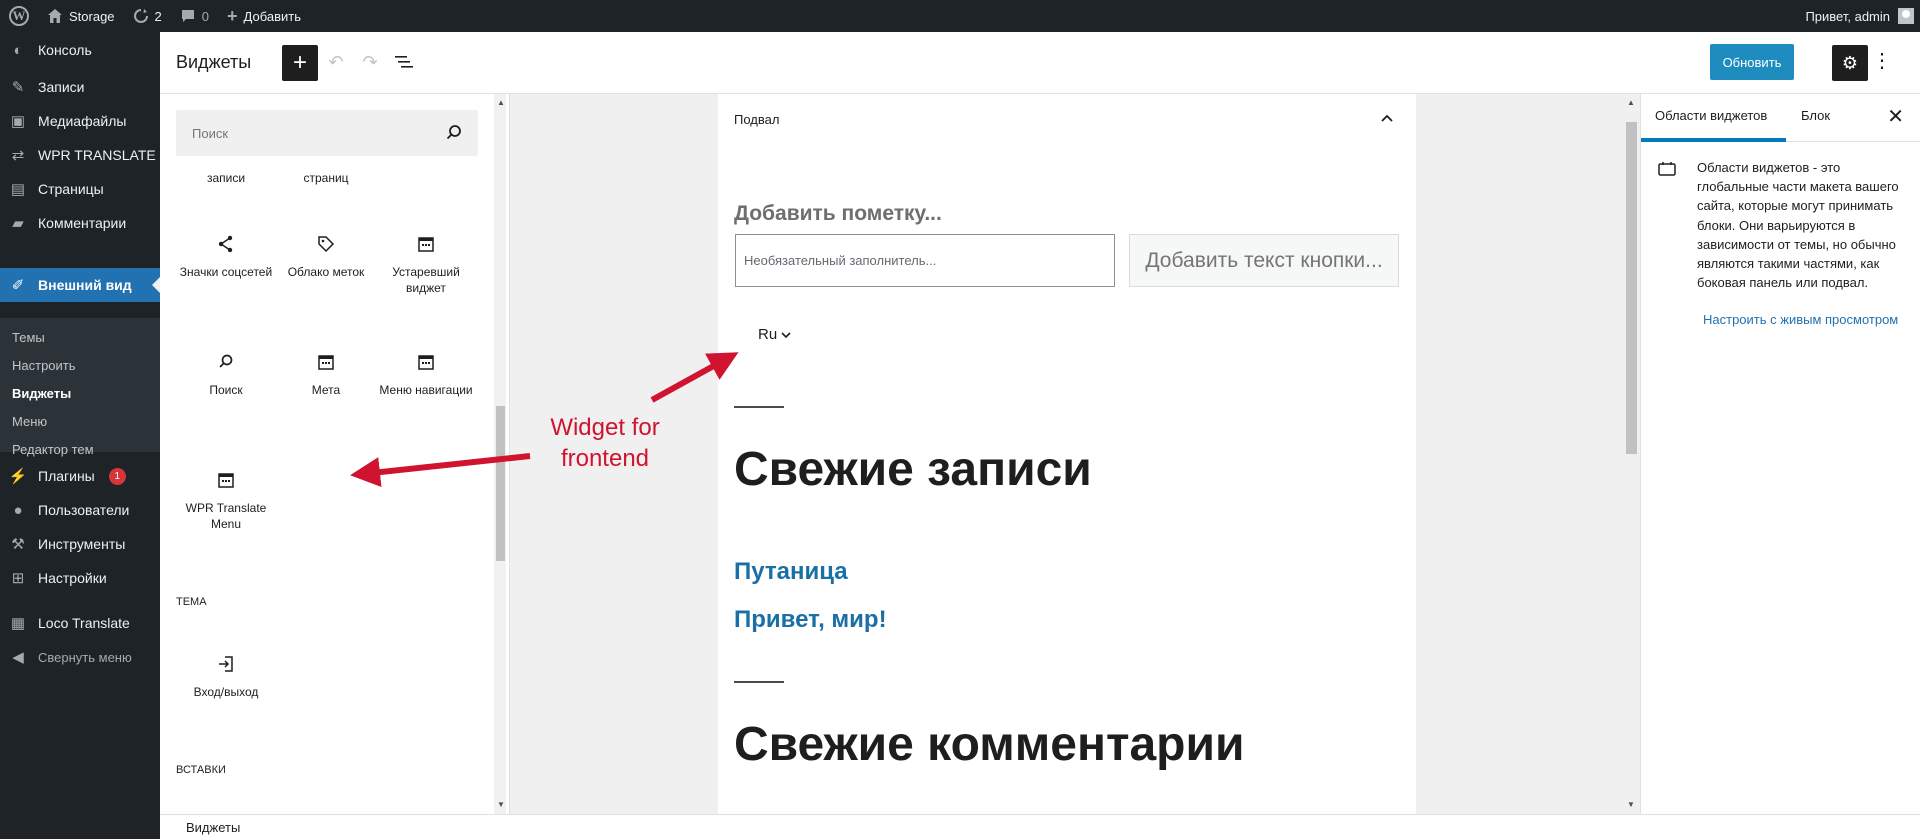 This screenshot has width=1920, height=839. I want to click on close-icon: ✕, so click(1895, 117).